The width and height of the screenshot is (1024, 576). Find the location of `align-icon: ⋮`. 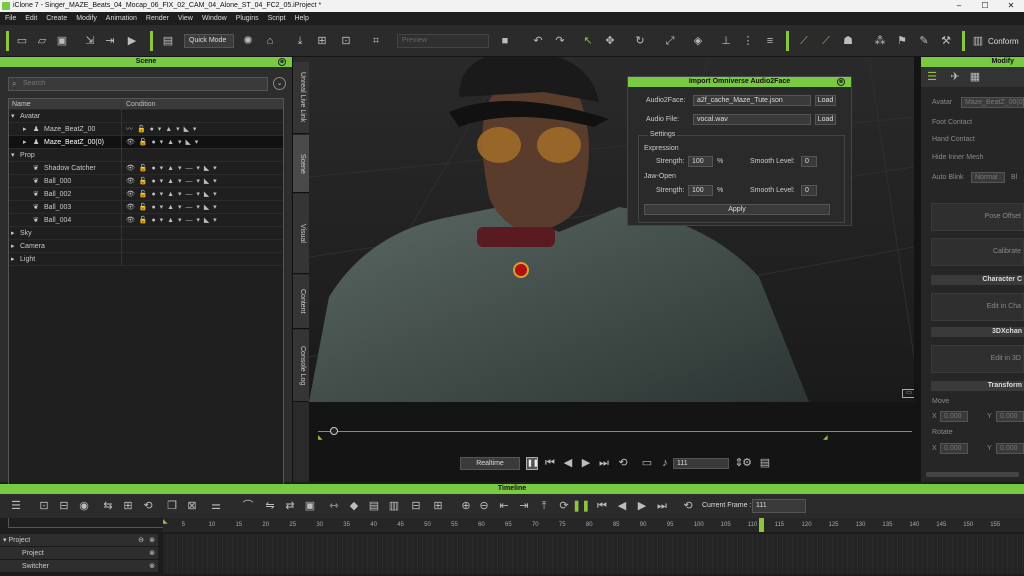

align-icon: ⋮ is located at coordinates (748, 41).